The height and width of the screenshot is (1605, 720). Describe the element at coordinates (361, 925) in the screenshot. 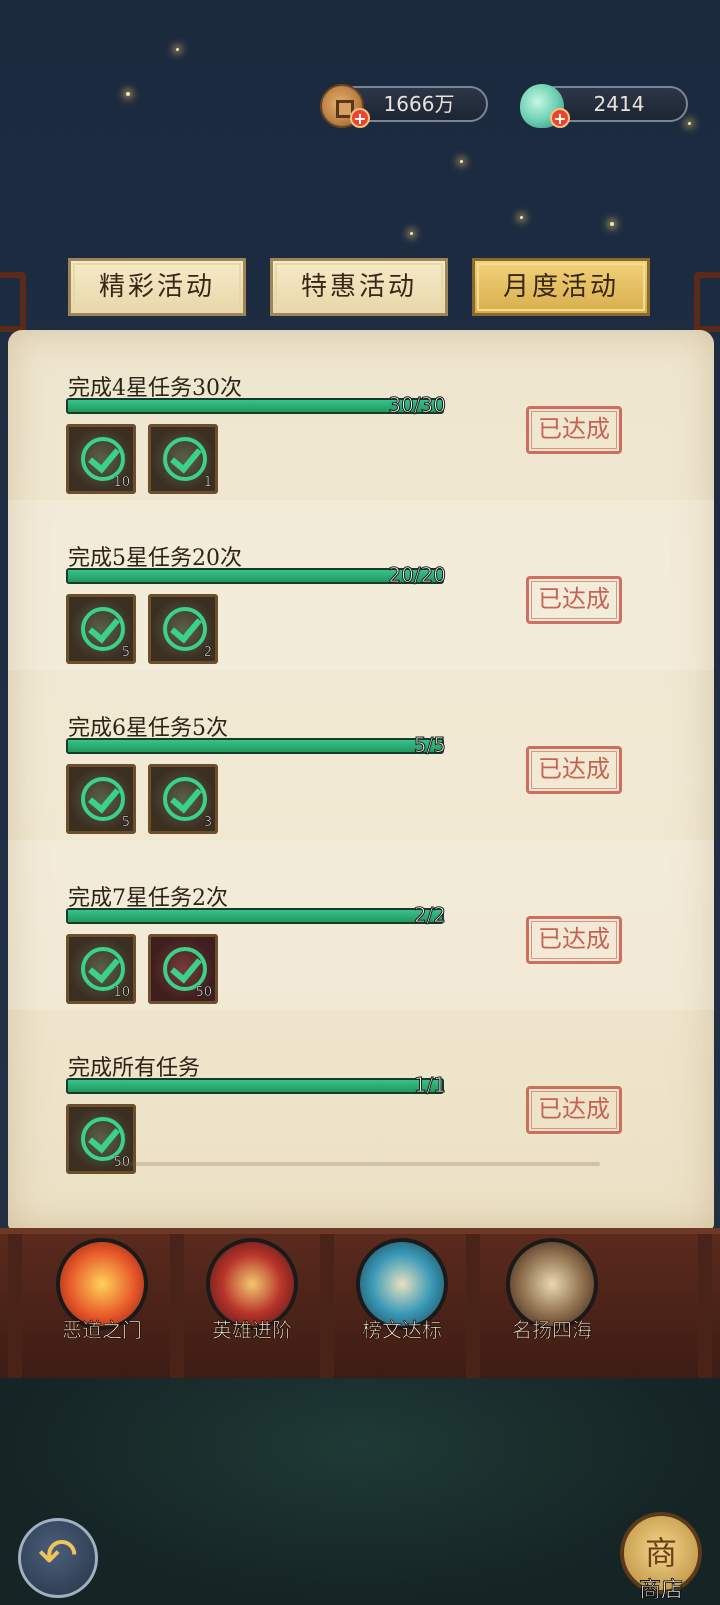

I see `task-row: 完成7星任务2次 2/2 10 50 已达成` at that location.